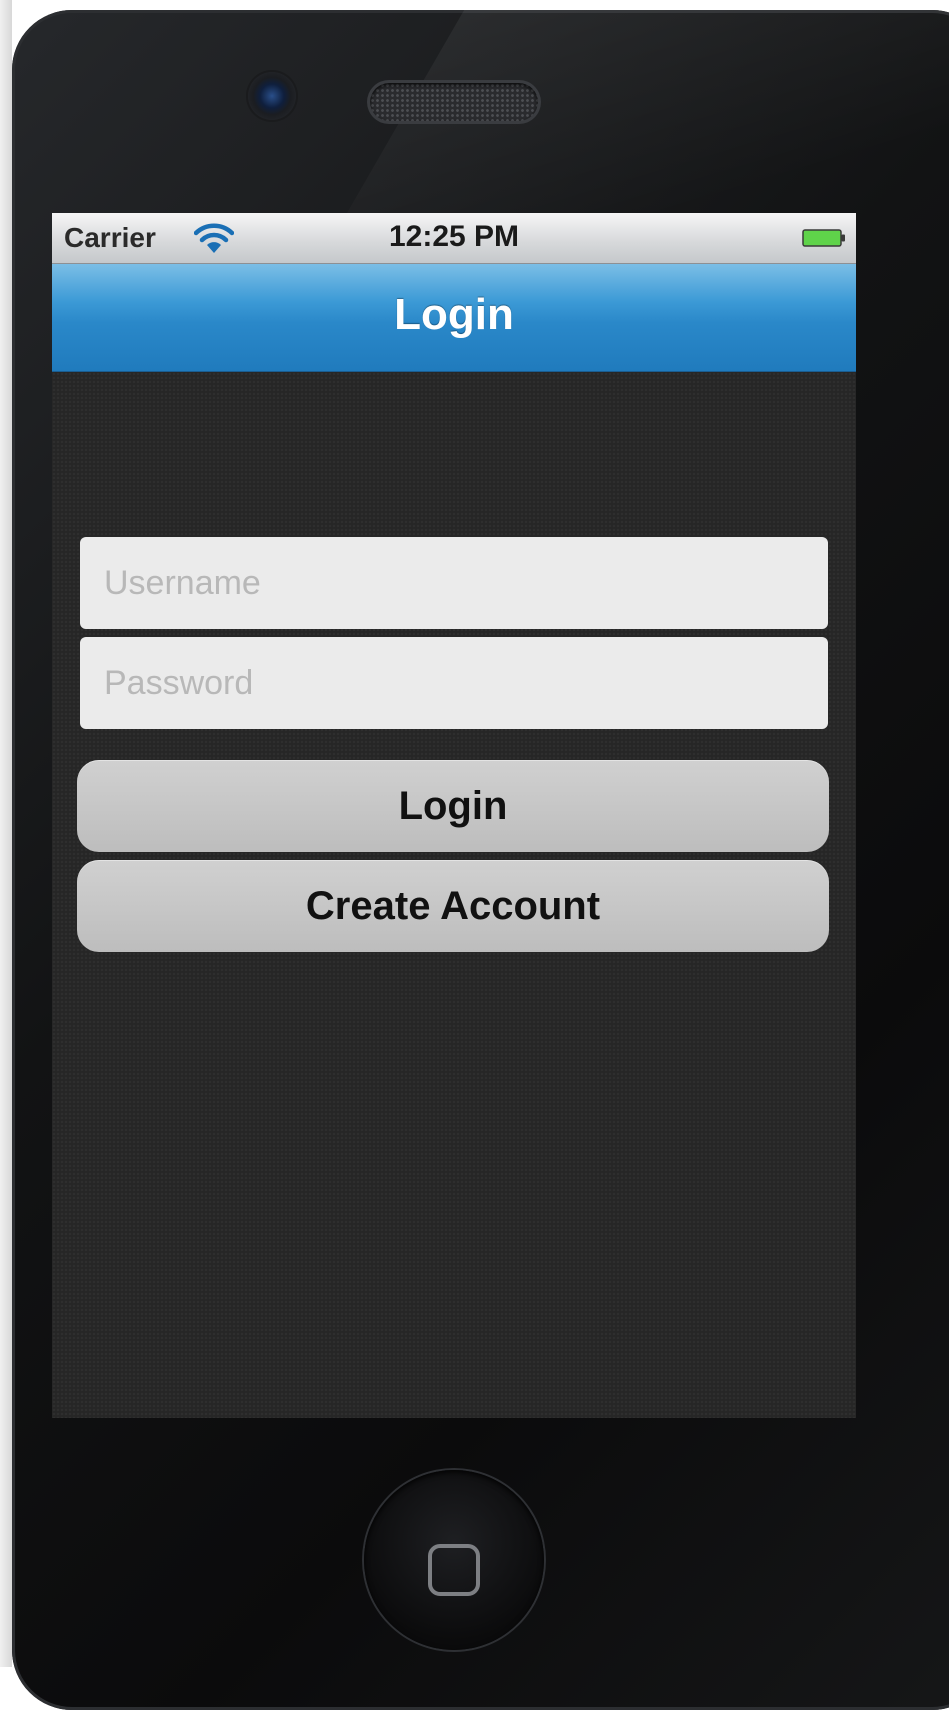  I want to click on nav-title: Login, so click(454, 314).